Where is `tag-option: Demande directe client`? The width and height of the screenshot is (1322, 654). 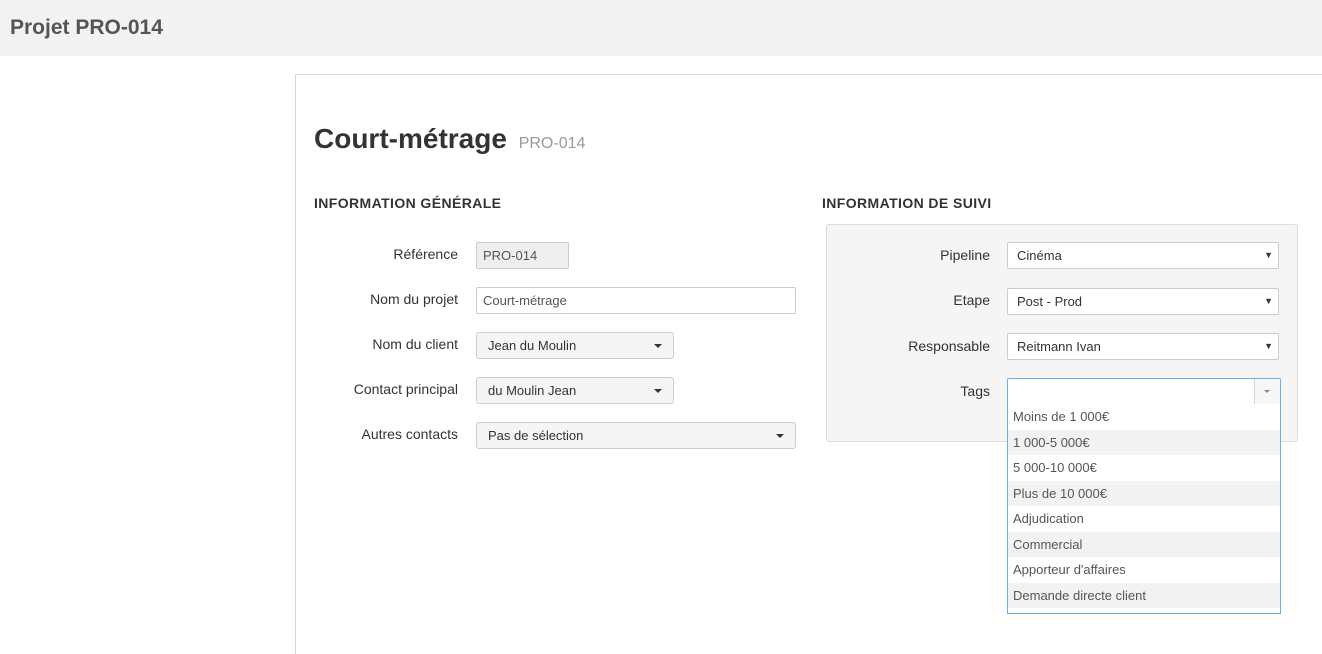
tag-option: Demande directe client is located at coordinates (1144, 595).